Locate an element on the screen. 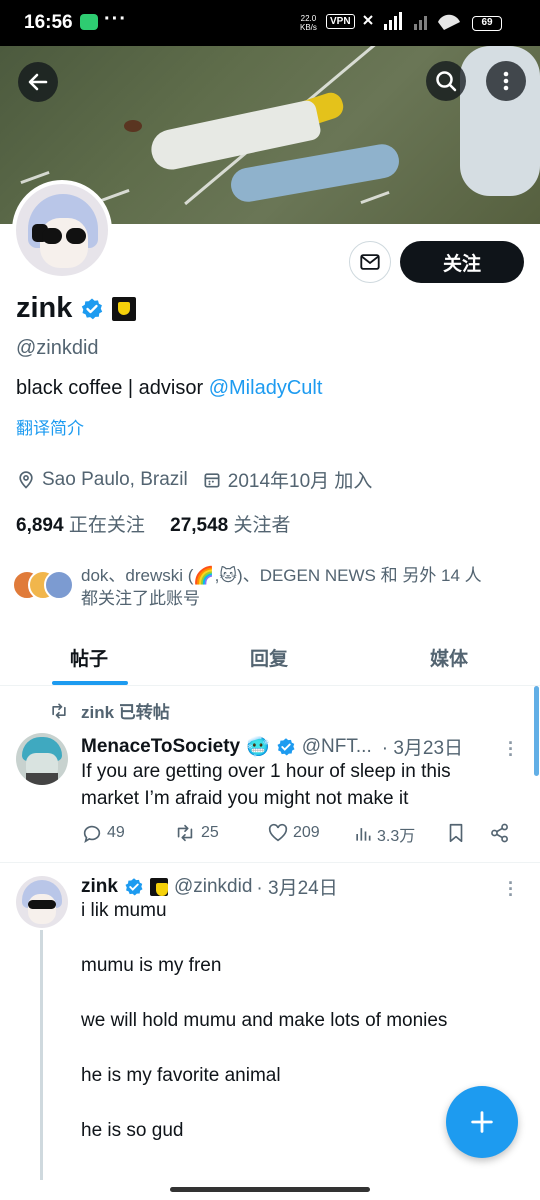 The height and width of the screenshot is (1200, 540). home-indicator is located at coordinates (270, 1189).